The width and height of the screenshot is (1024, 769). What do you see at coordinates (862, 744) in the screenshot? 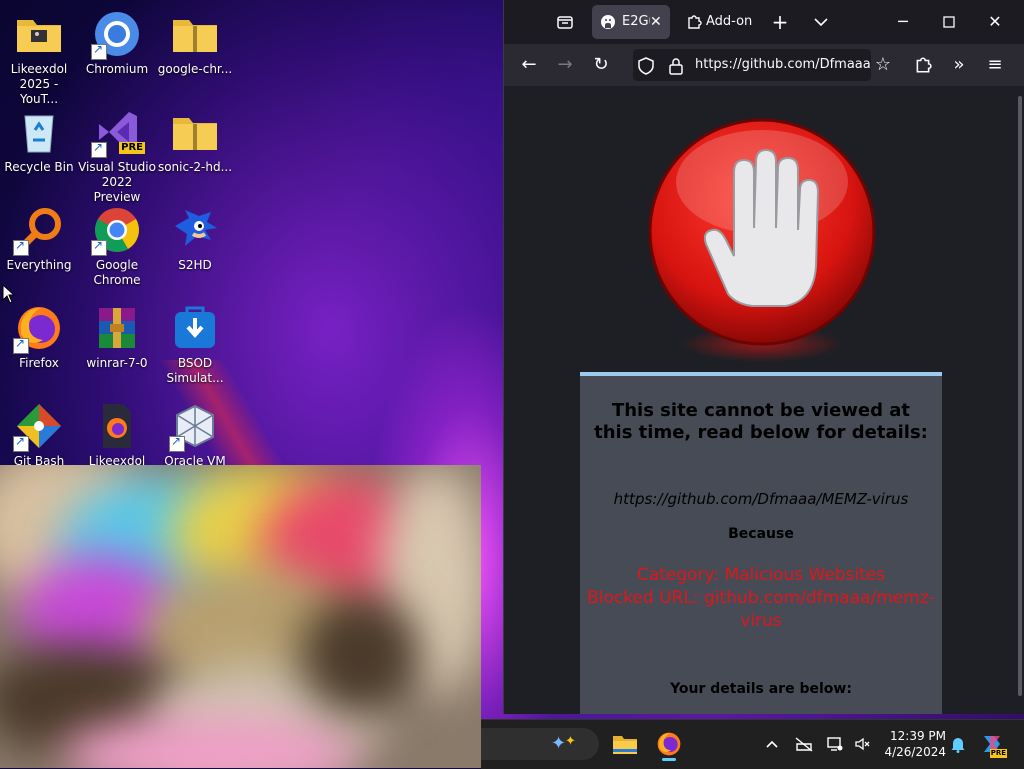
I see `speaker-mute-icon` at bounding box center [862, 744].